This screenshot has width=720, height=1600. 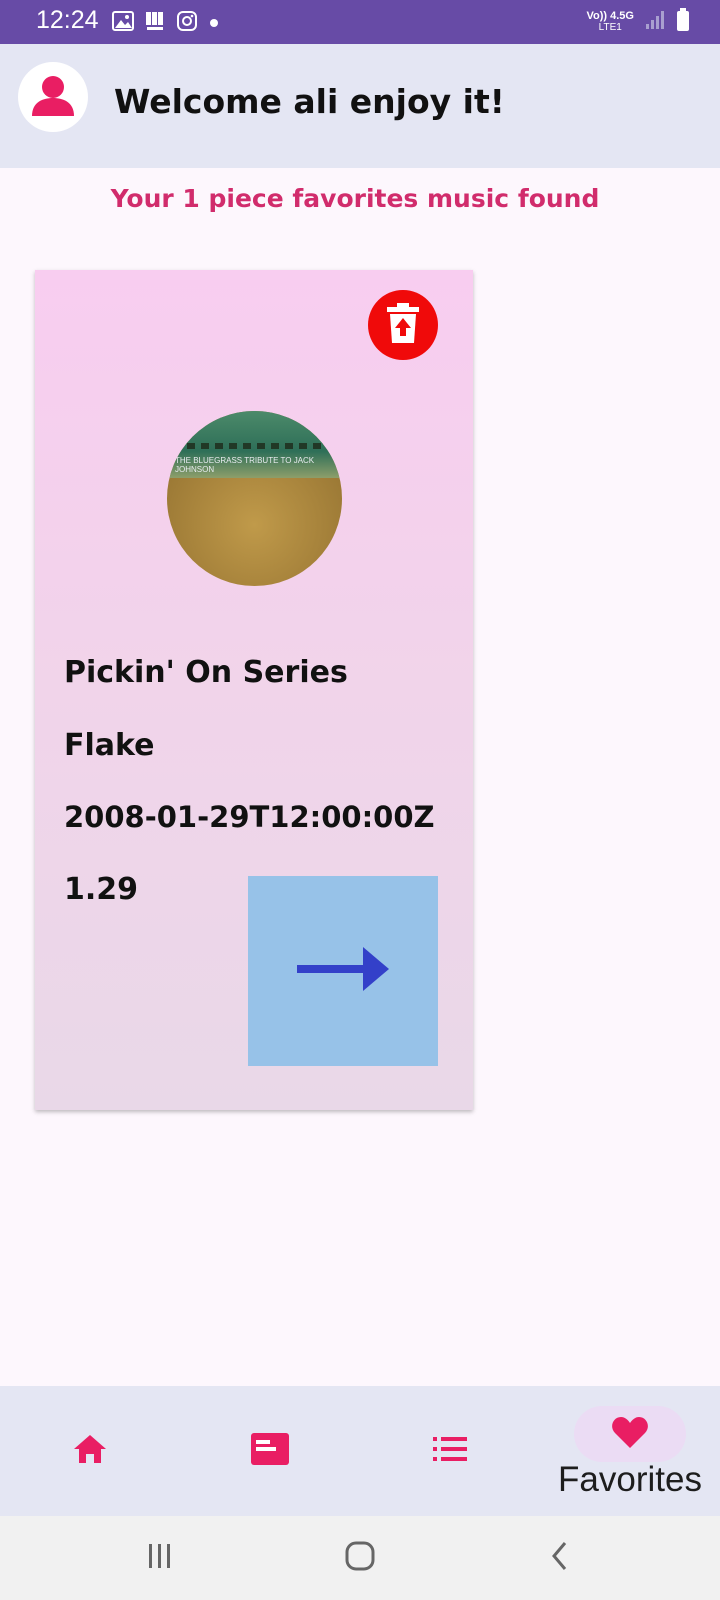 I want to click on app-header: Welcome ali enjoy it!, so click(x=360, y=106).